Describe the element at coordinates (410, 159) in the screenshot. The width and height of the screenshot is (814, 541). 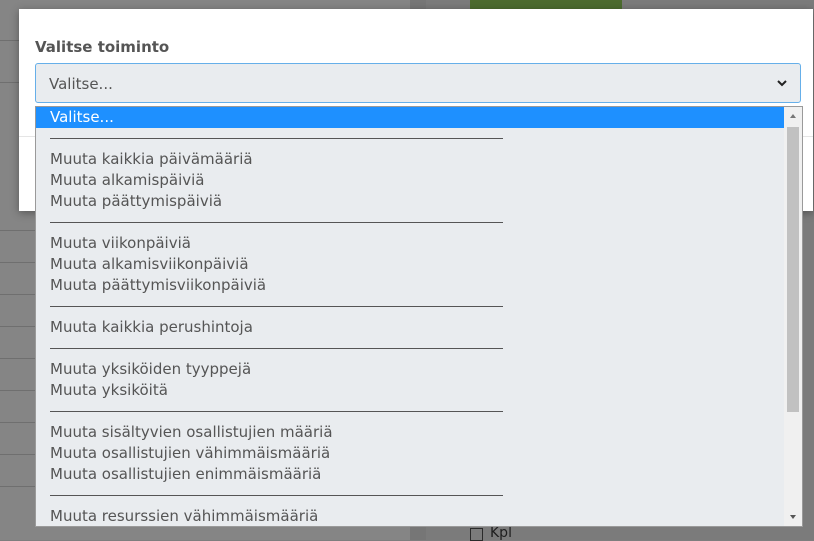
I see `dropdown-option: Muuta kaikkia päivämääriä` at that location.